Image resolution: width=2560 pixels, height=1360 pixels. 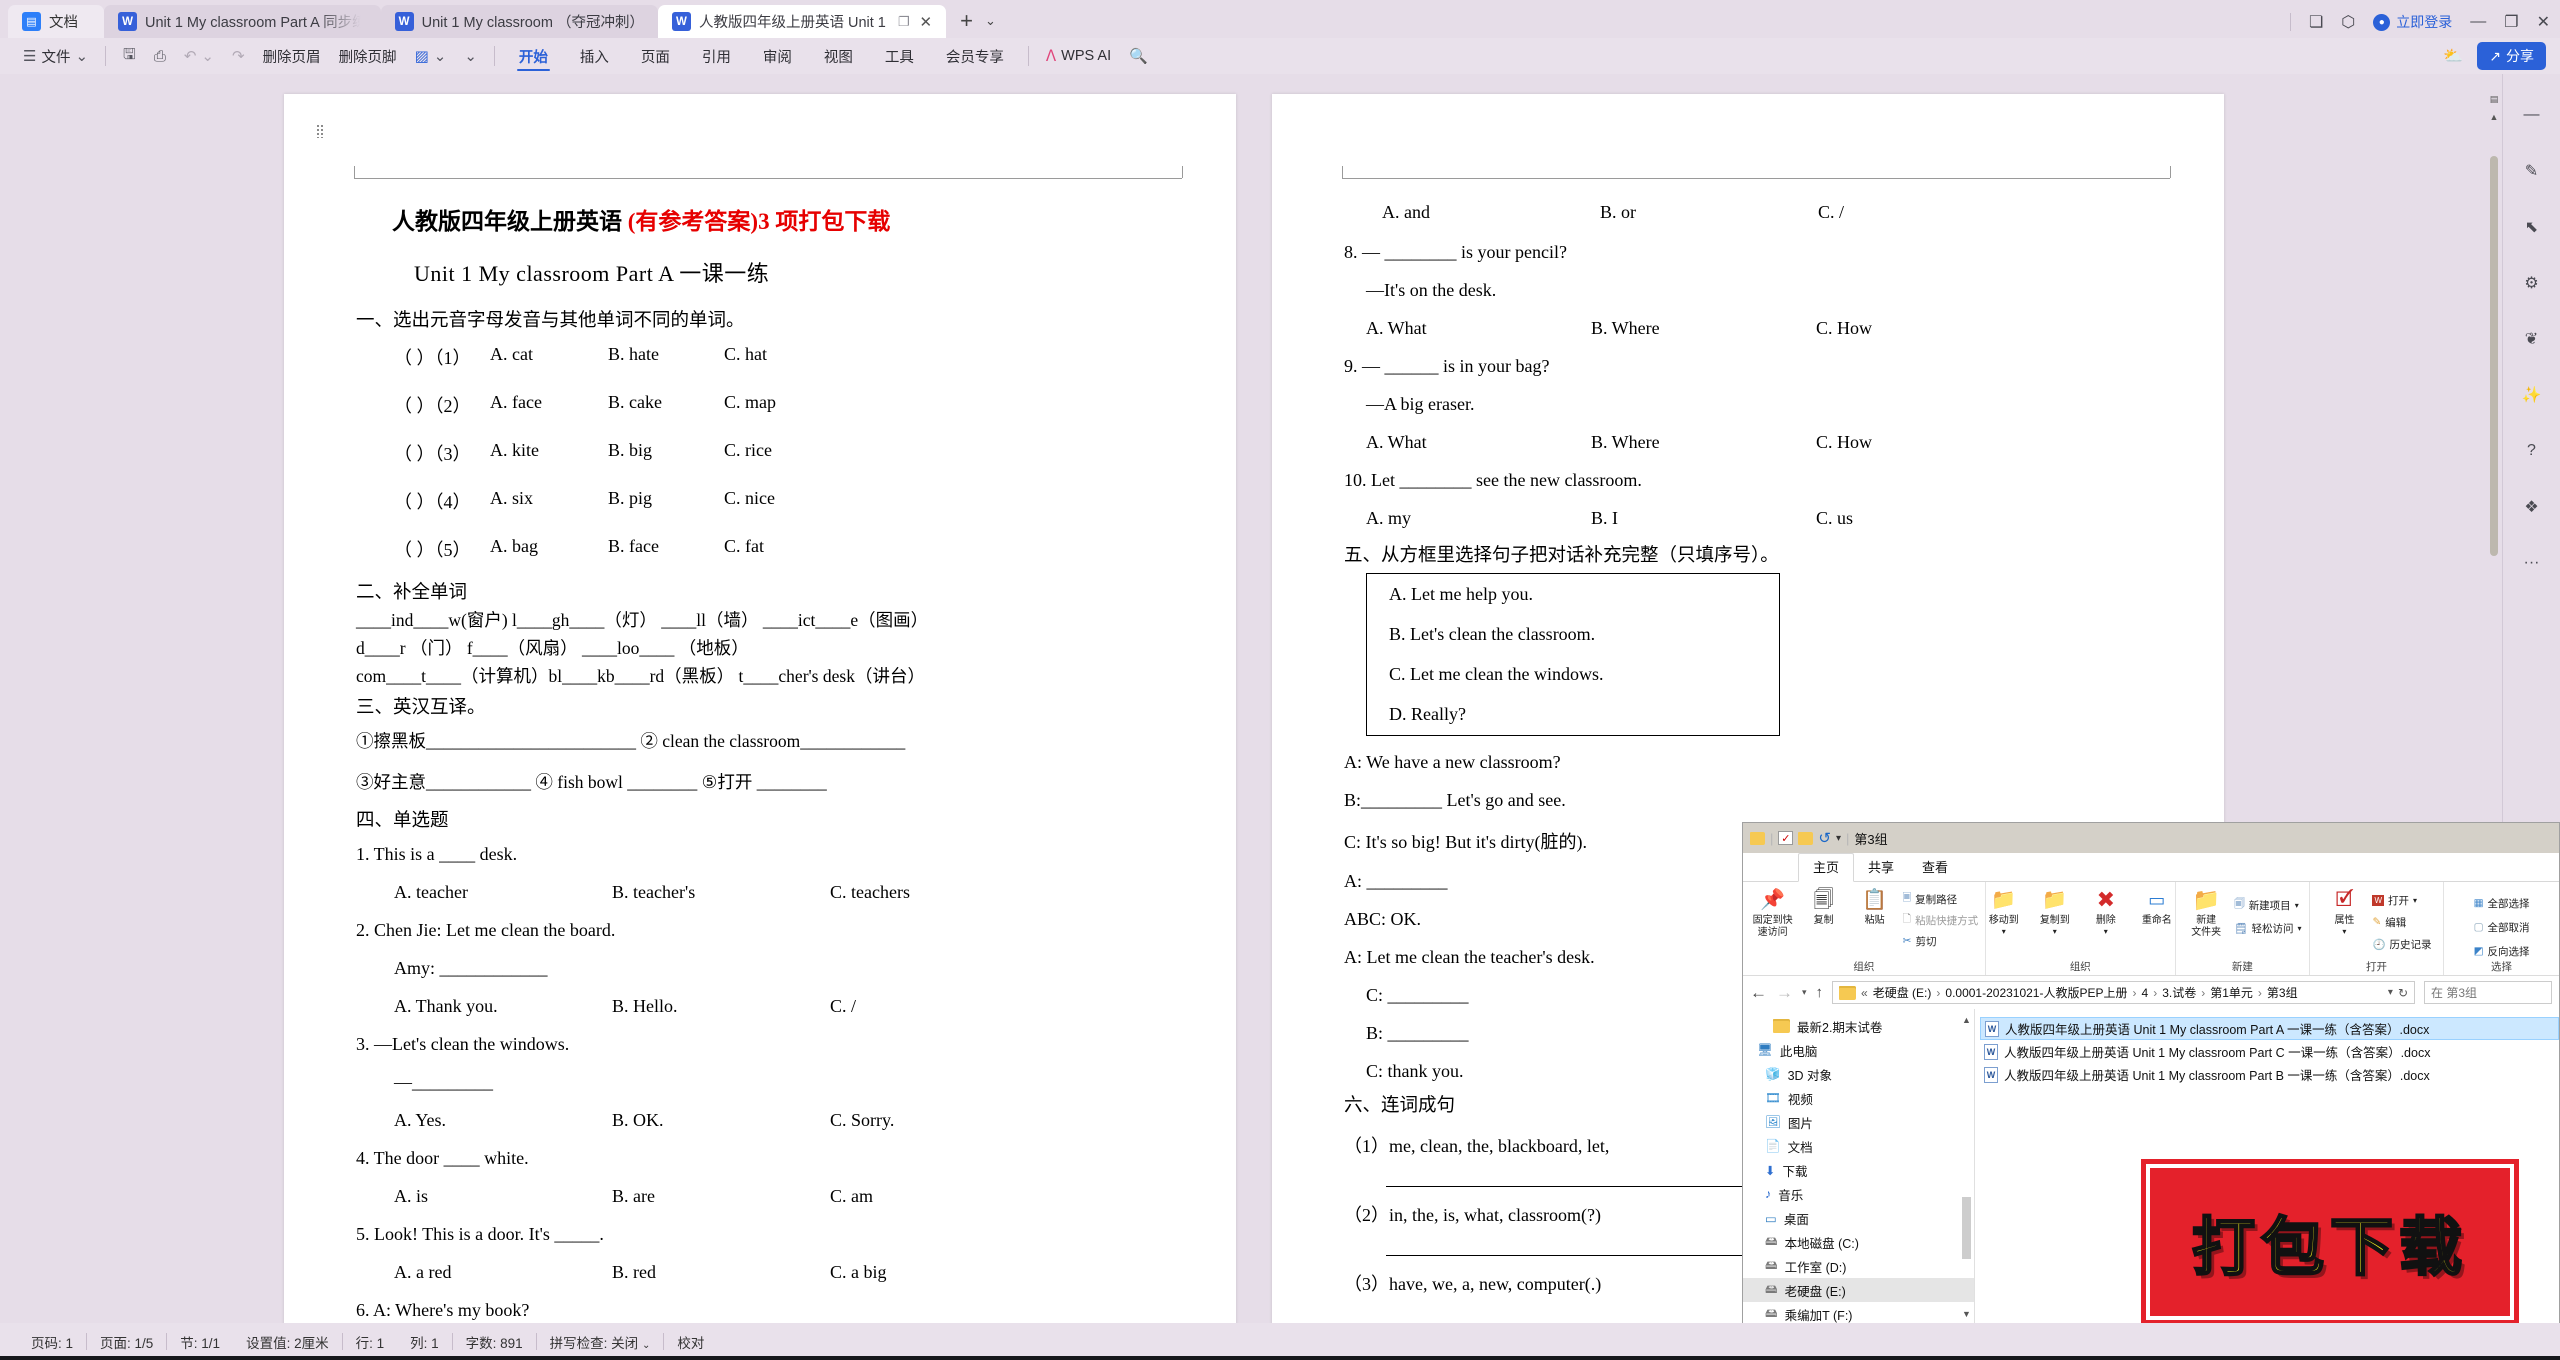 I want to click on properties-button: 🗹 属性 ▾, so click(x=2344, y=910).